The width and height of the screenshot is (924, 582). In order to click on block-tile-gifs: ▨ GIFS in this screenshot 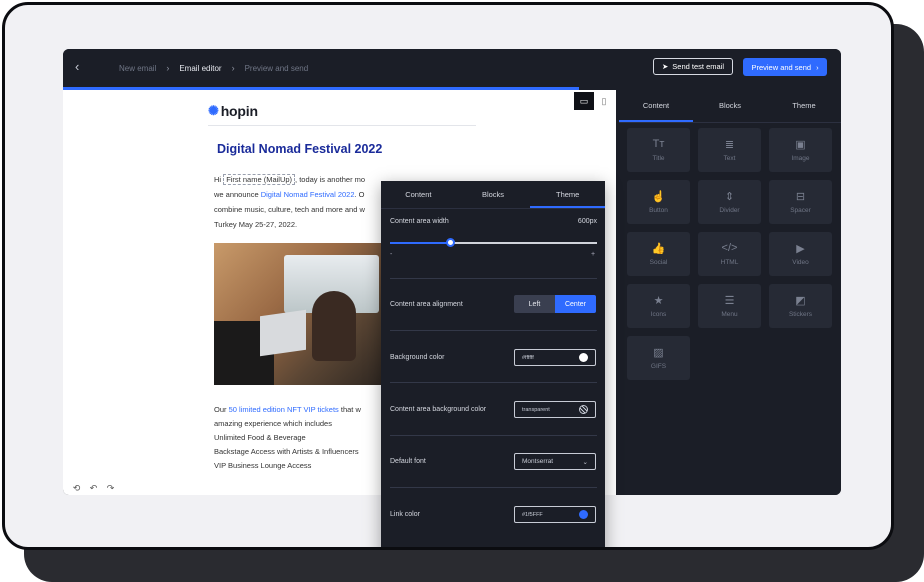, I will do `click(658, 358)`.